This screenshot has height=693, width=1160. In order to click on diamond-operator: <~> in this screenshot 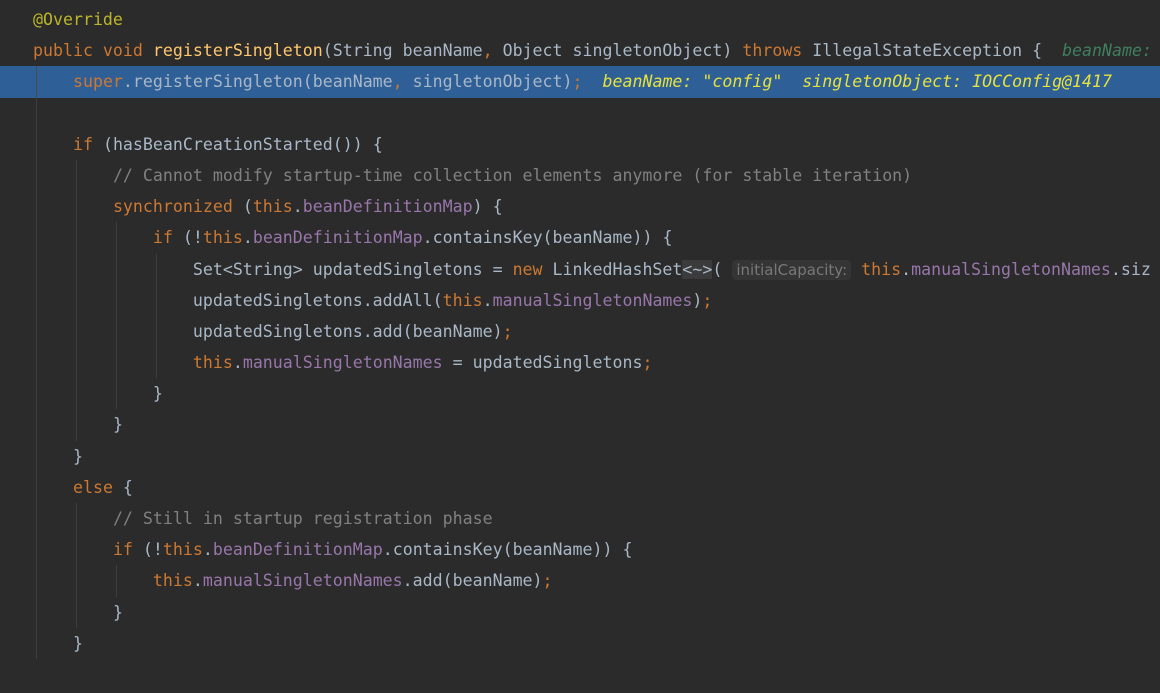, I will do `click(697, 269)`.